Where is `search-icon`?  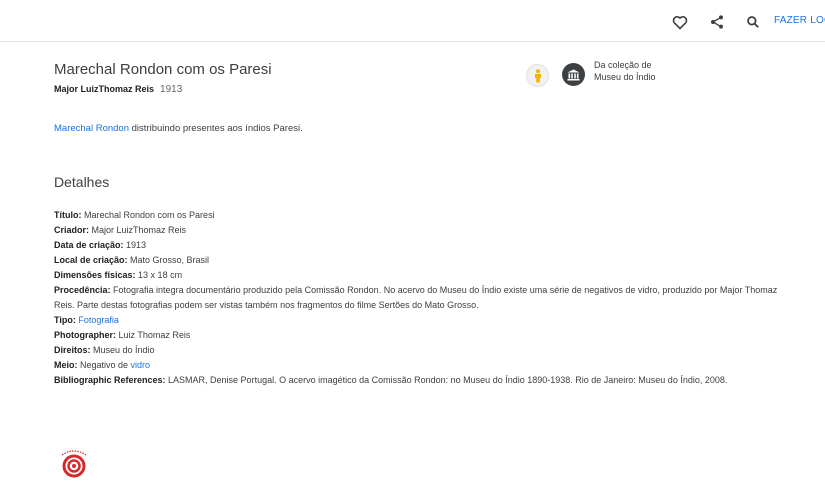
search-icon is located at coordinates (753, 22).